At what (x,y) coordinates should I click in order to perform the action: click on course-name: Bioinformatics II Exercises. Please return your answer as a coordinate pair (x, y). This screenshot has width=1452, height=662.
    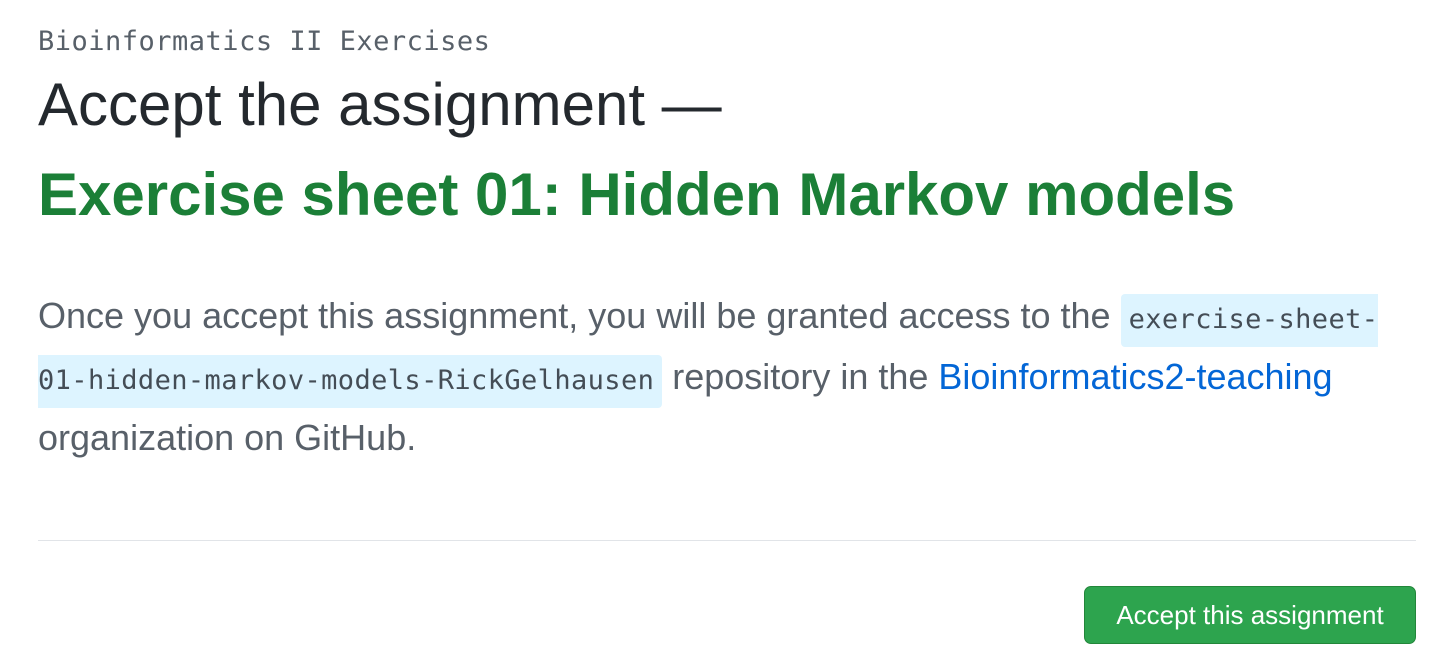
    Looking at the image, I should click on (264, 41).